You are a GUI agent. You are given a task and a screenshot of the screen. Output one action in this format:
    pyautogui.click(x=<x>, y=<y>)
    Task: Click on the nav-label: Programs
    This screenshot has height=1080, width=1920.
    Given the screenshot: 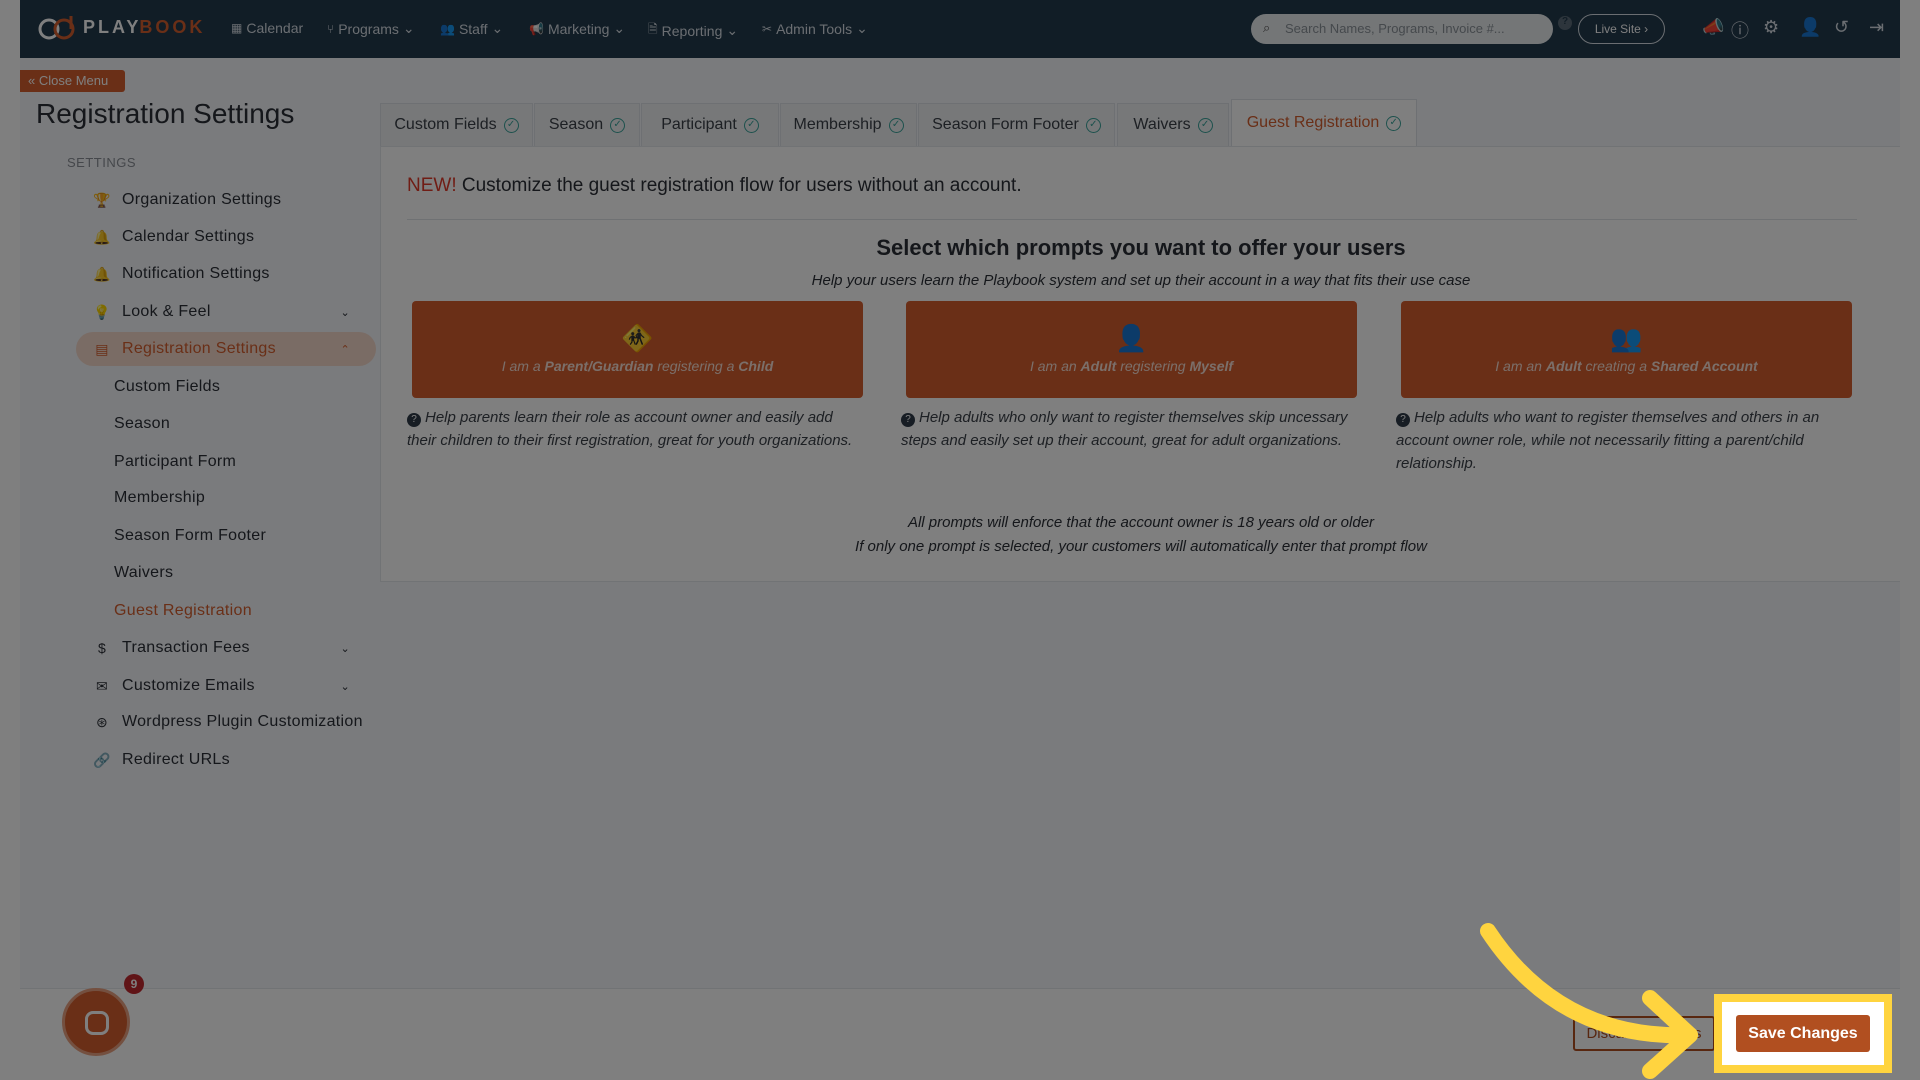 What is the action you would take?
    pyautogui.click(x=368, y=28)
    